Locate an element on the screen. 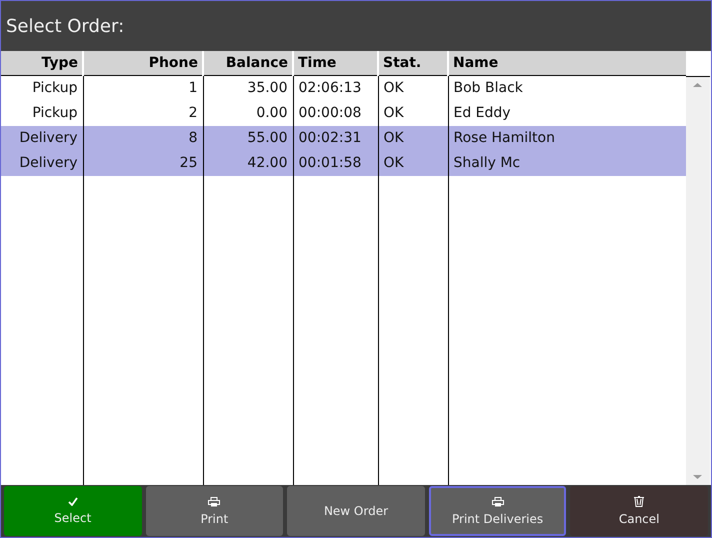  action-button: Print is located at coordinates (215, 511).